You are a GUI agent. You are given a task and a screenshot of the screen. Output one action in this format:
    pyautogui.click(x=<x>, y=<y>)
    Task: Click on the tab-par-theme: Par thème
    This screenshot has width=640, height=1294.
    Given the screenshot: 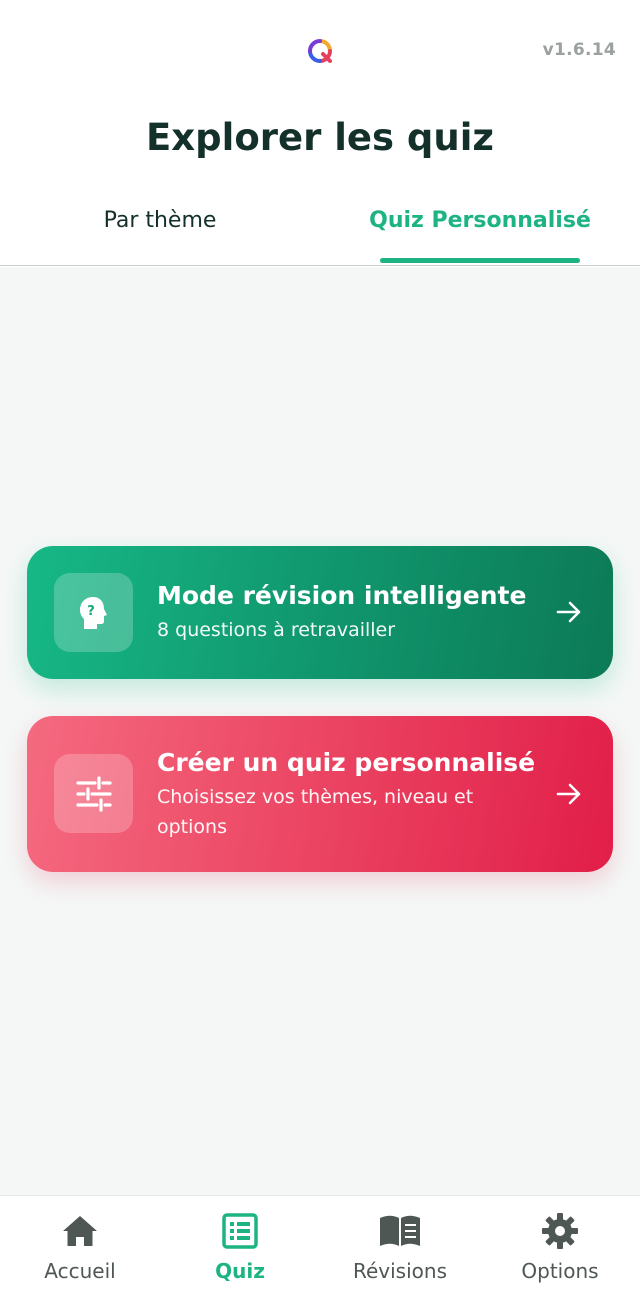 What is the action you would take?
    pyautogui.click(x=160, y=231)
    